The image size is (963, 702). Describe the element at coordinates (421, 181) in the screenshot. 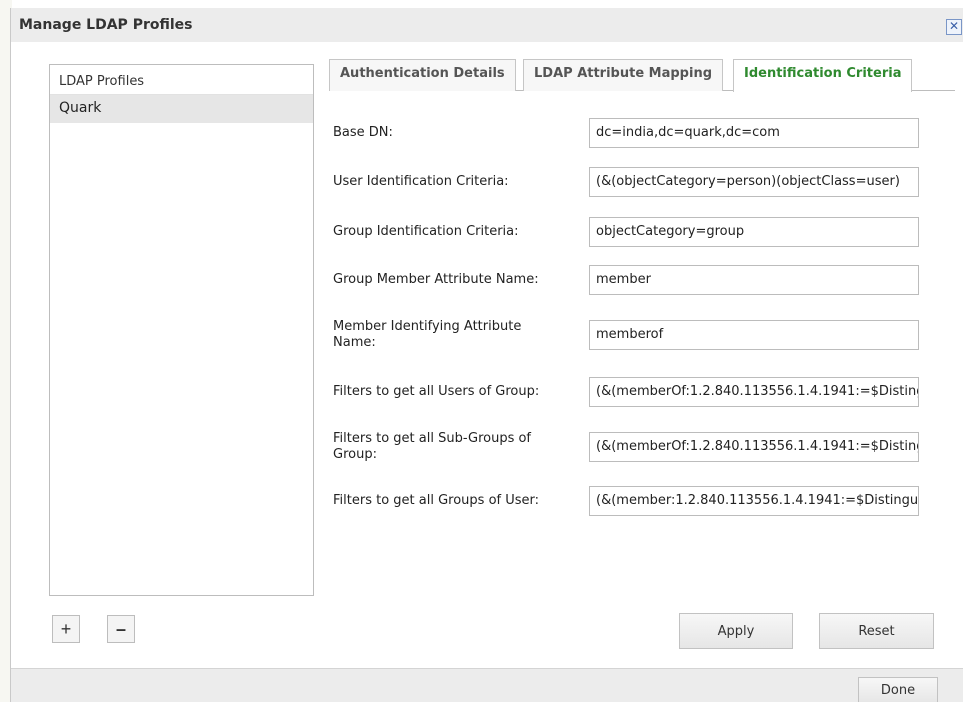

I see `user-identification-label: User Identification Criteria:` at that location.